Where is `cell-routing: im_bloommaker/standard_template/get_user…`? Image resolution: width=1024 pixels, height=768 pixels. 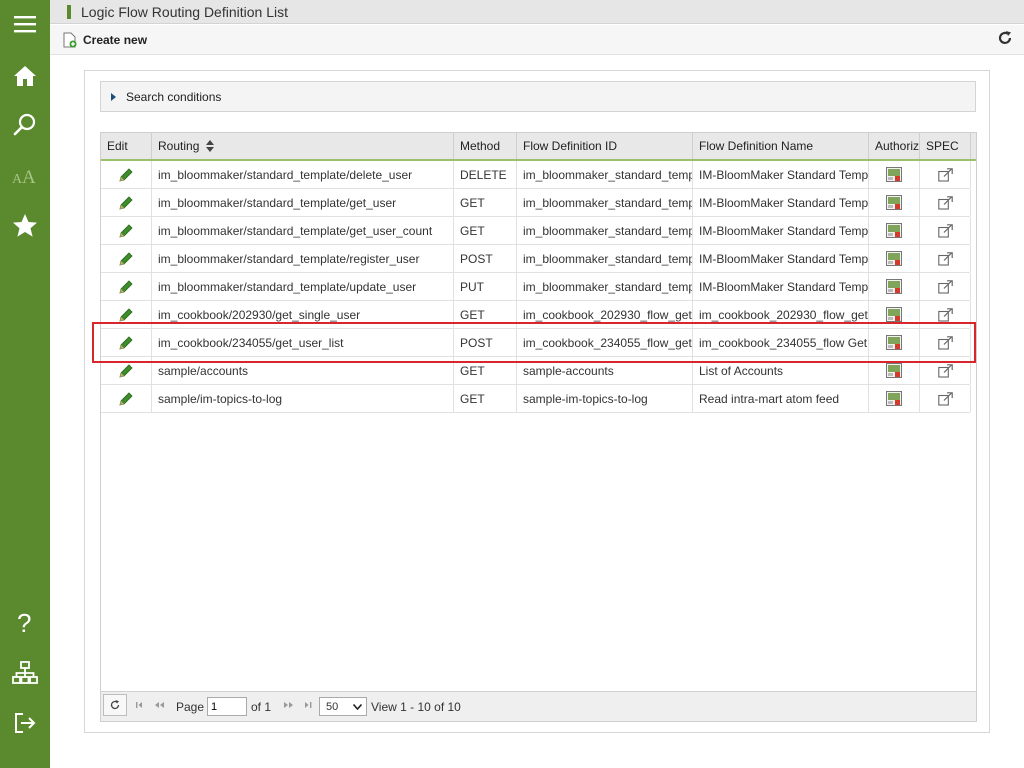
cell-routing: im_bloommaker/standard_template/get_user… is located at coordinates (303, 230).